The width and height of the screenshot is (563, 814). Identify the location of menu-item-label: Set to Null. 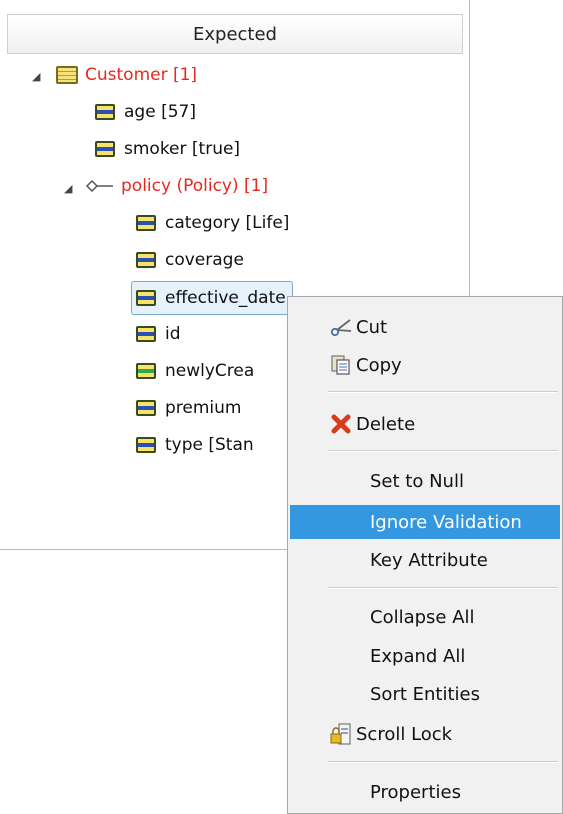
(417, 481).